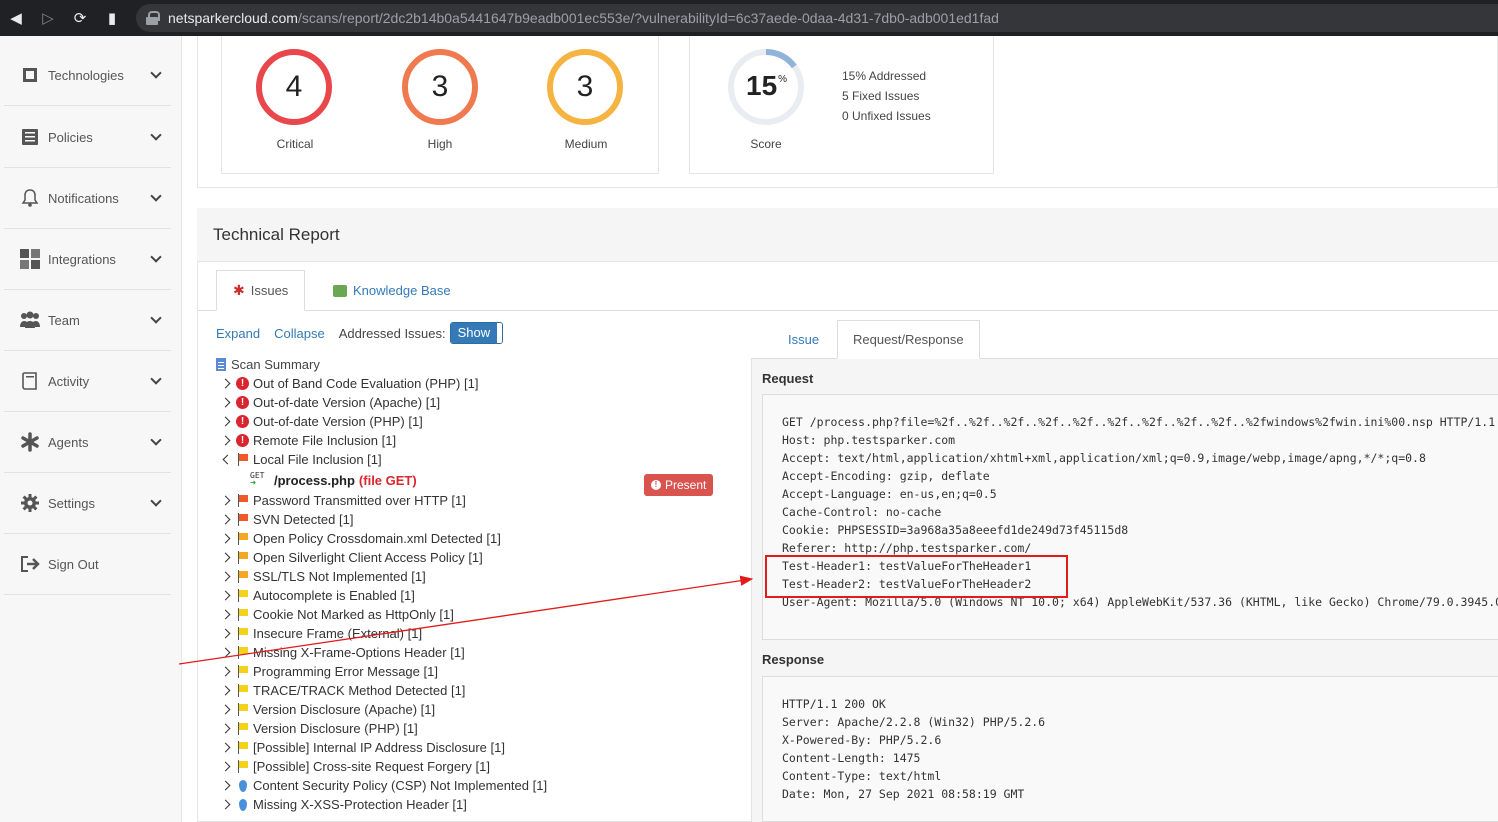 This screenshot has height=822, width=1498. Describe the element at coordinates (476, 652) in the screenshot. I see `issue-row: Missing X-Frame-Options Header [1]` at that location.